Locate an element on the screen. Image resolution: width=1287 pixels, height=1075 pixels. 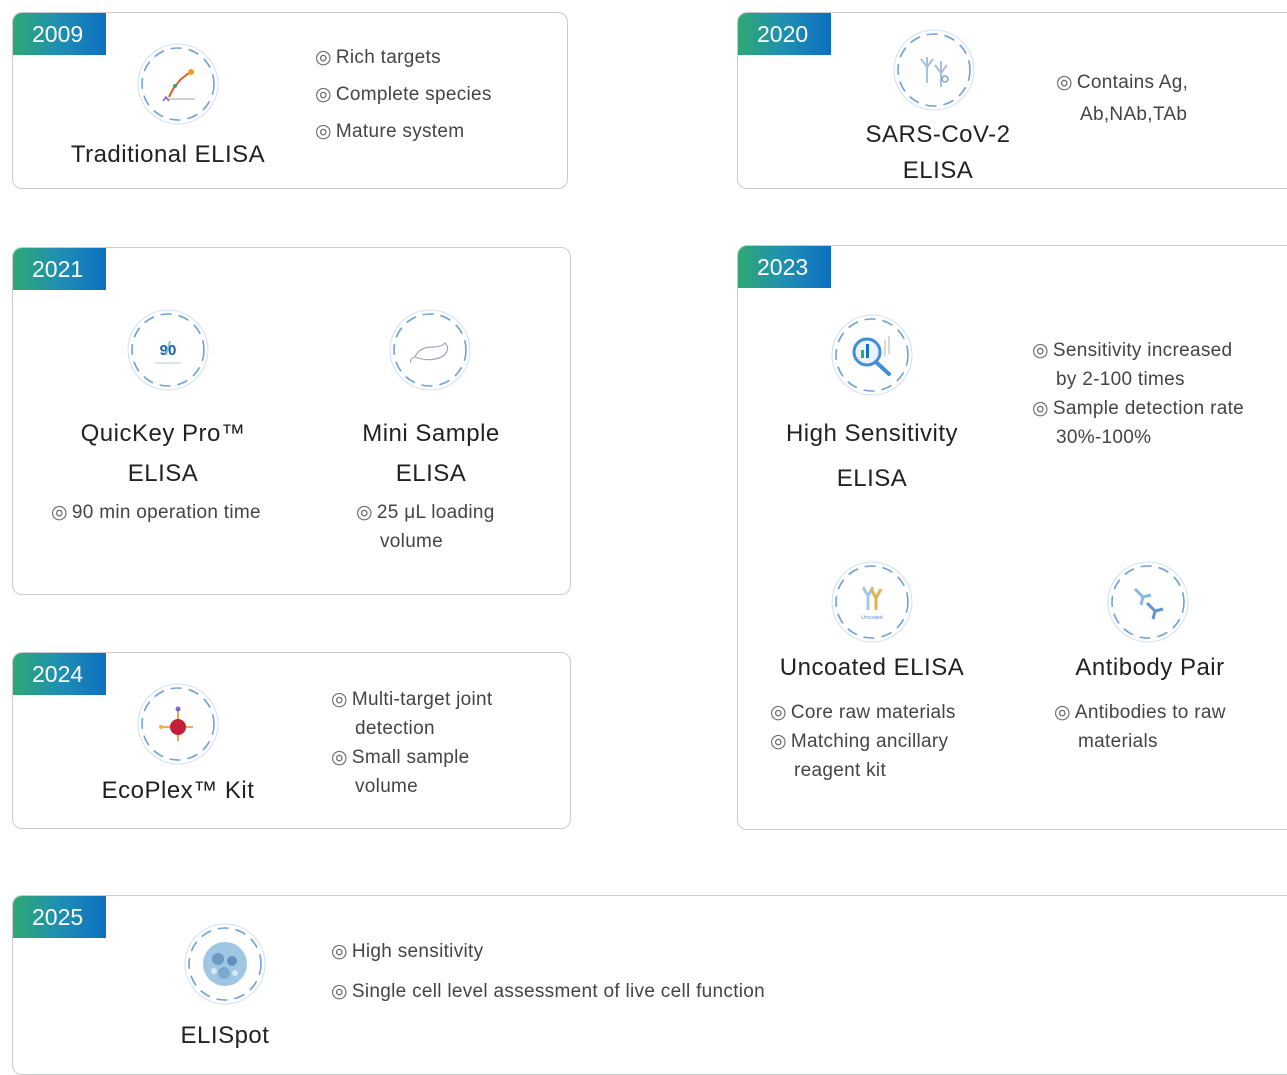
product-title-quickey: QuicKey Pro™ ELISA is located at coordinates (163, 453).